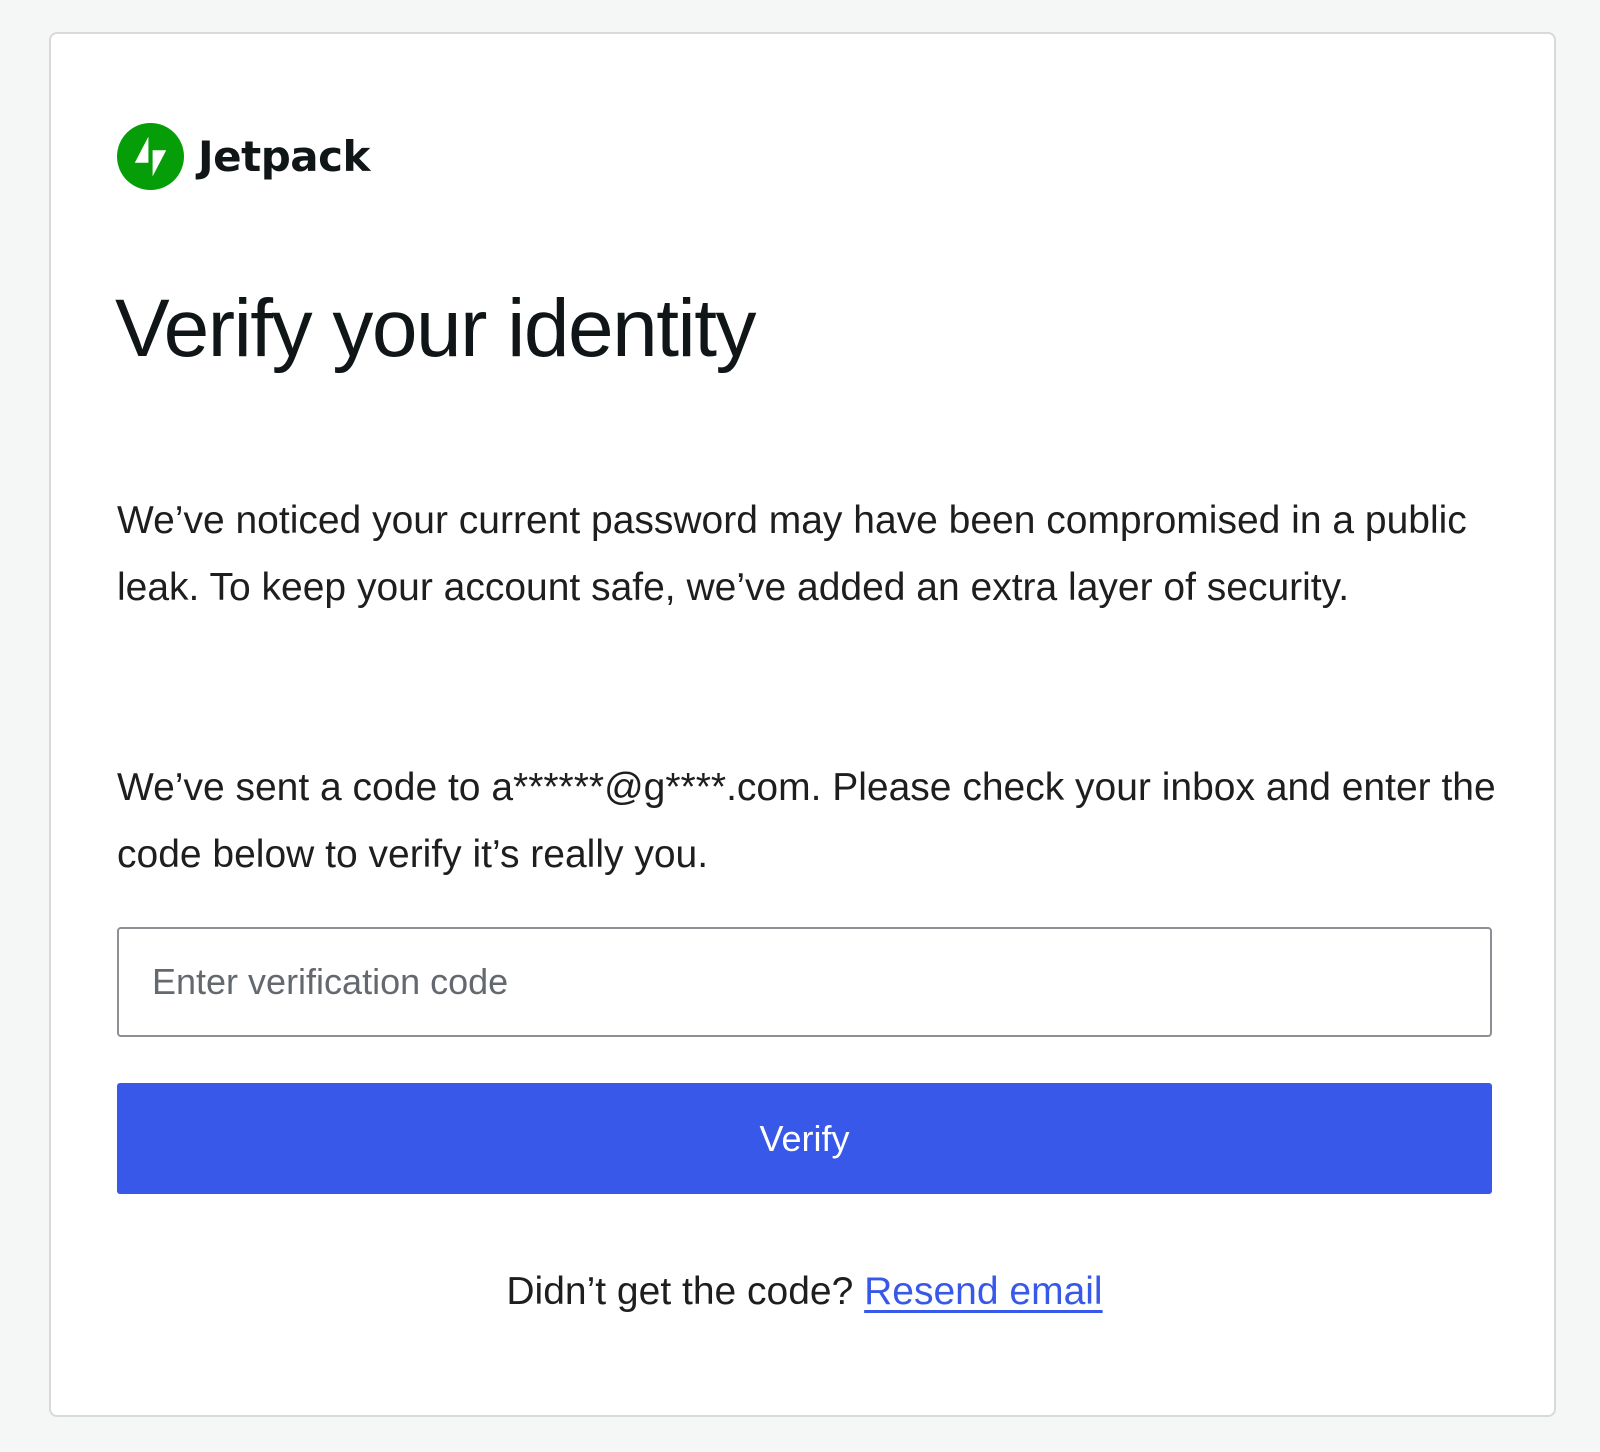 The width and height of the screenshot is (1600, 1452). Describe the element at coordinates (983, 1291) in the screenshot. I see `resend-email-link: Resend email` at that location.